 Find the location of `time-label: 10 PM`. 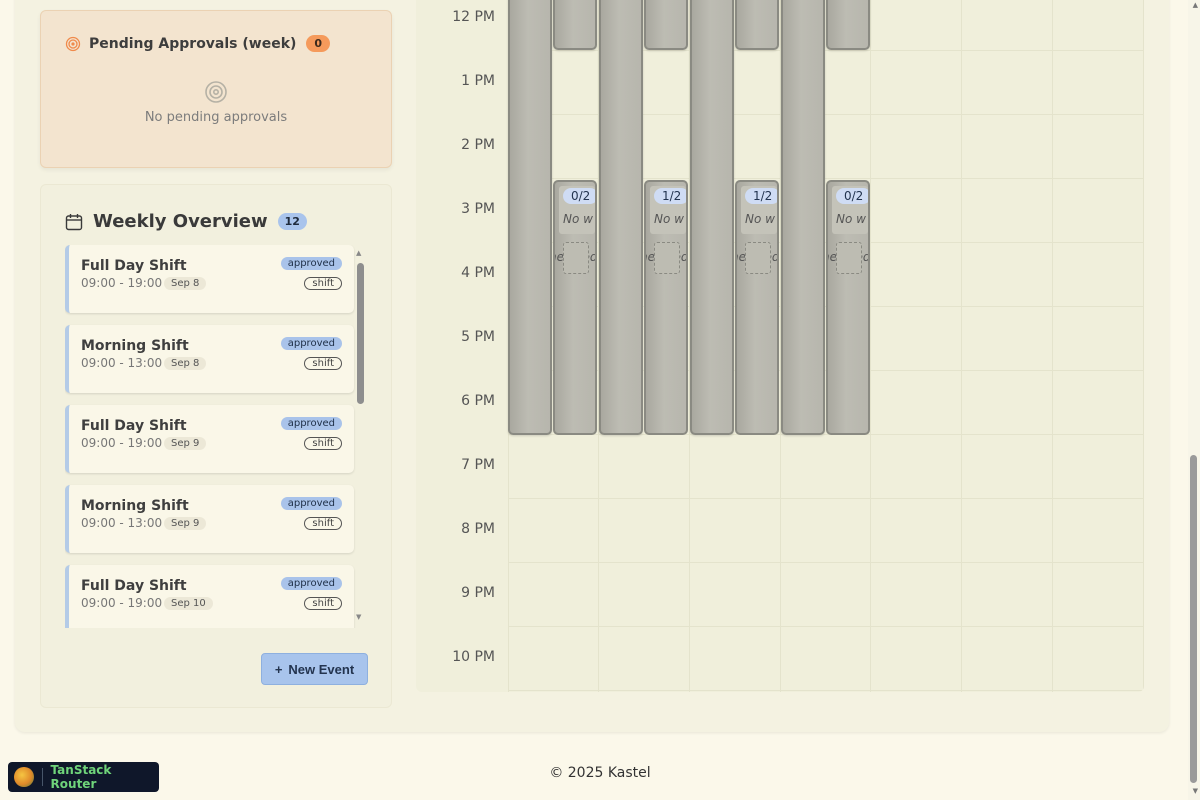

time-label: 10 PM is located at coordinates (473, 657).